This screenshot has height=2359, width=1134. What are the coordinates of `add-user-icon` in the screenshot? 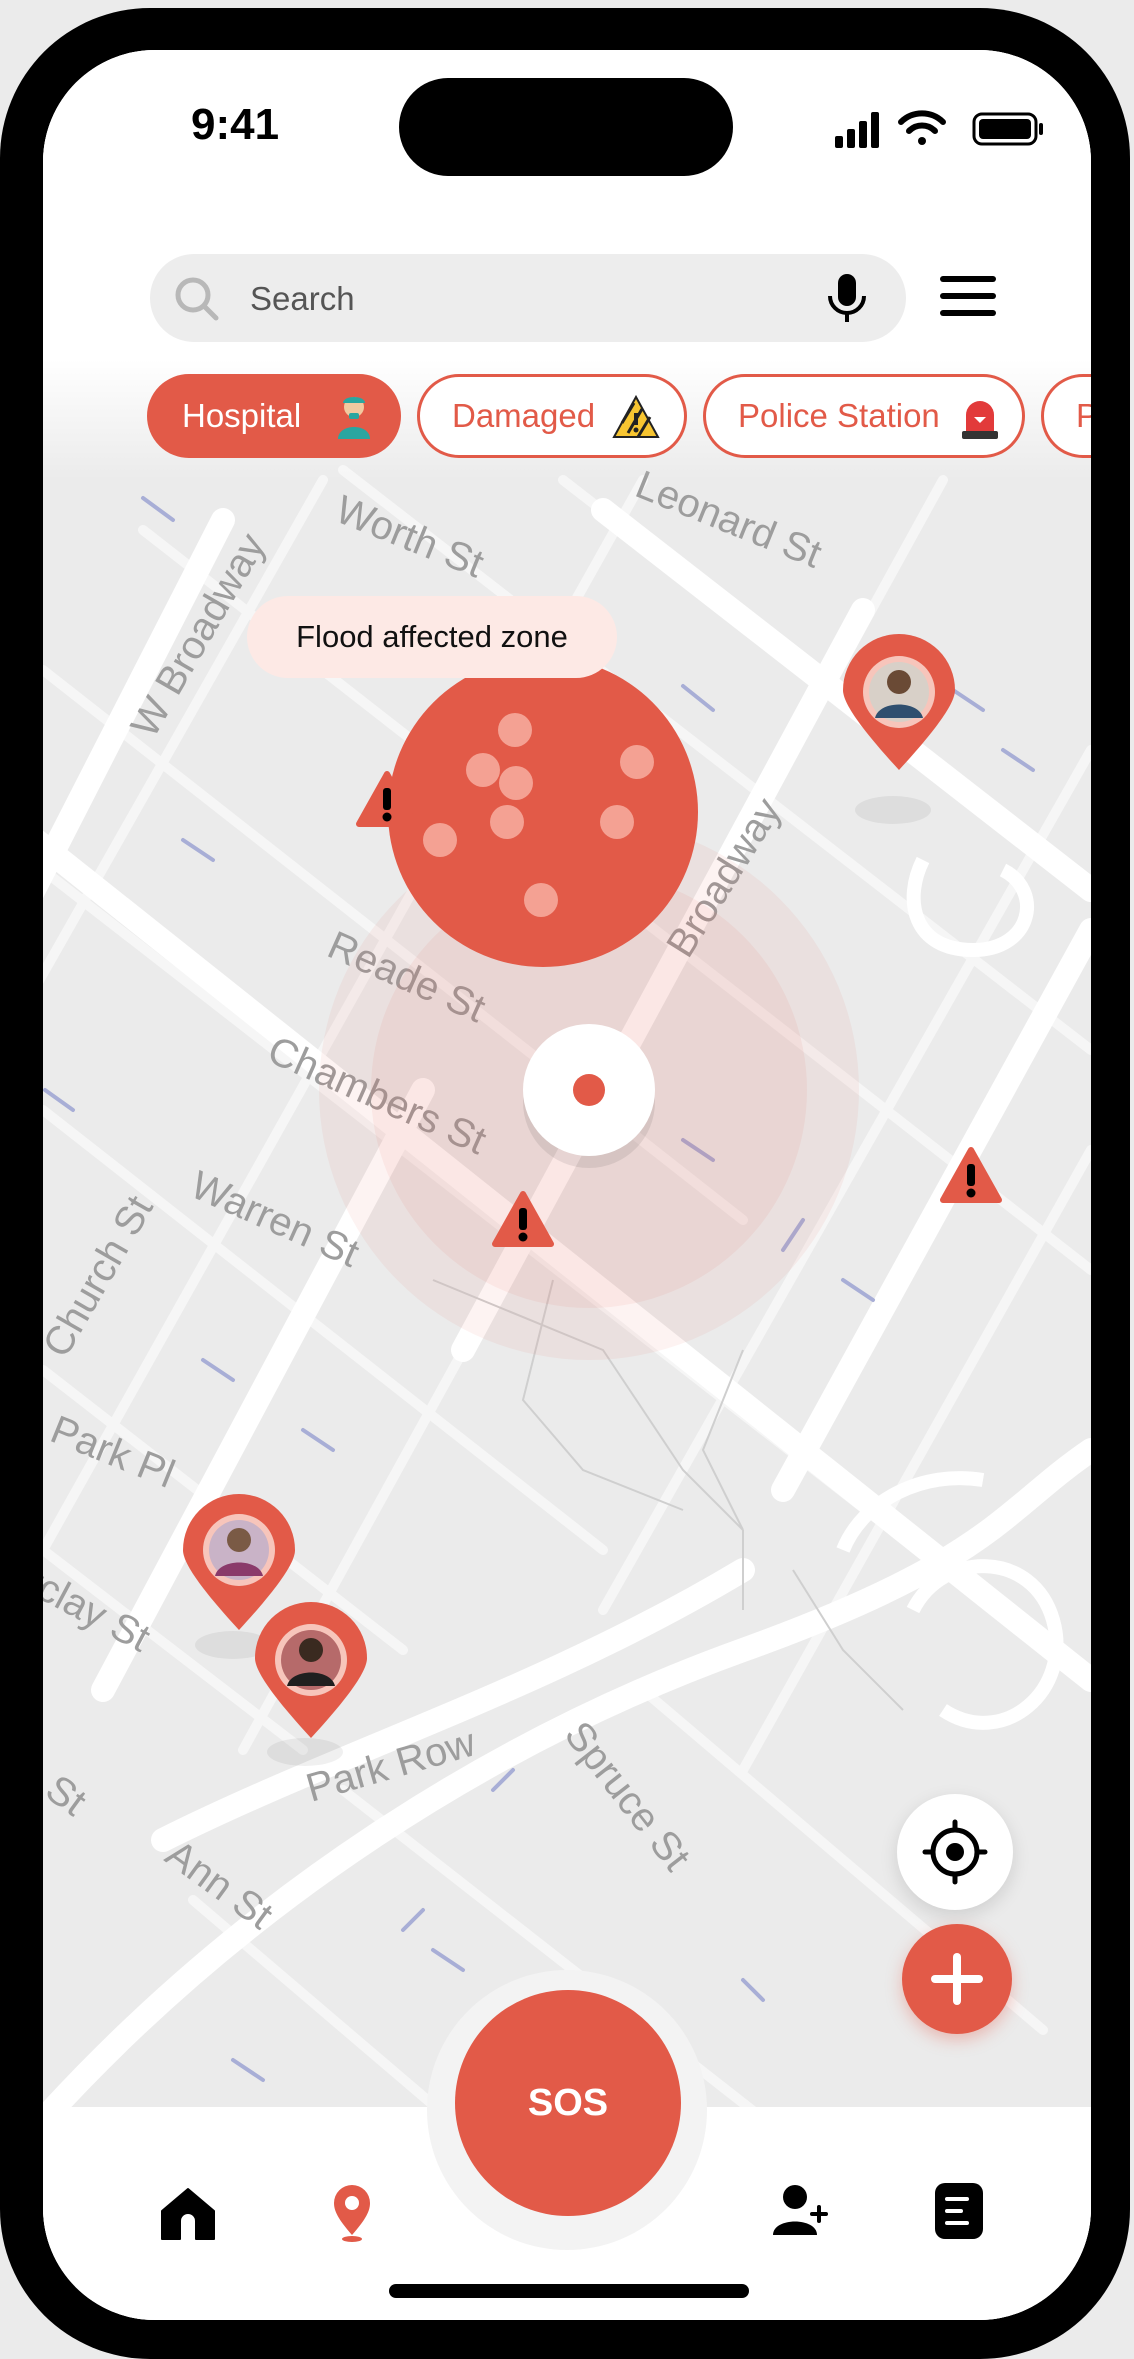 It's located at (801, 2211).